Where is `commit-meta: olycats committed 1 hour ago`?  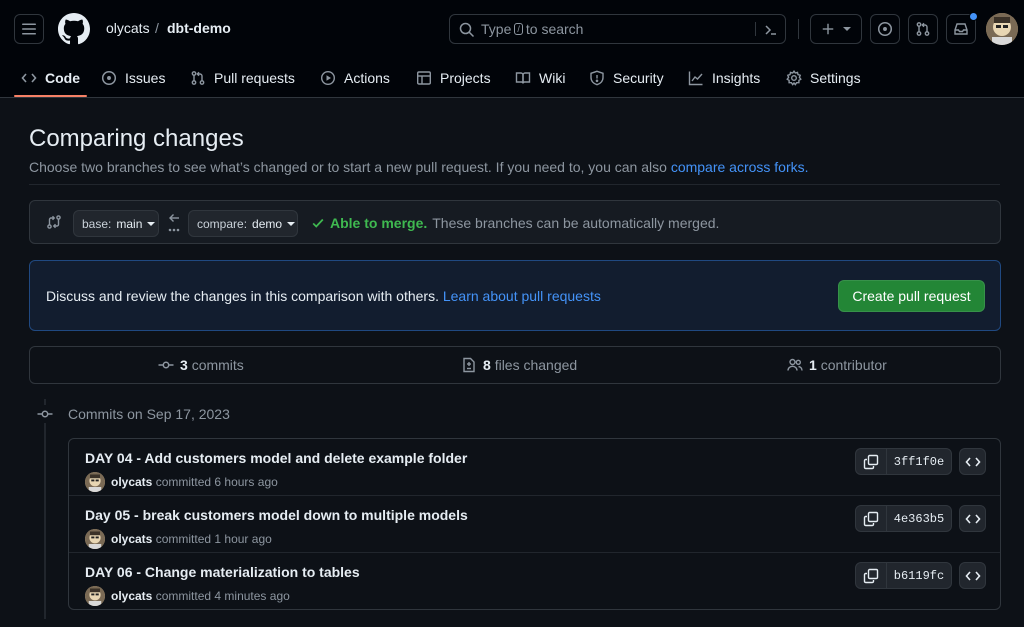
commit-meta: olycats committed 1 hour ago is located at coordinates (178, 539).